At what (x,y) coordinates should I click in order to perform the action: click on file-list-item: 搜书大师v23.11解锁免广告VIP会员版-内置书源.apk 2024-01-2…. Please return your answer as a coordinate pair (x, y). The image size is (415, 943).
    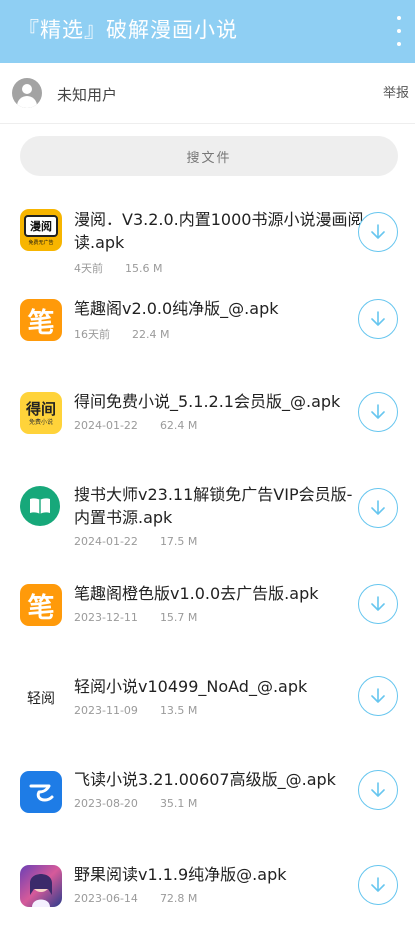
    Looking at the image, I should click on (207, 520).